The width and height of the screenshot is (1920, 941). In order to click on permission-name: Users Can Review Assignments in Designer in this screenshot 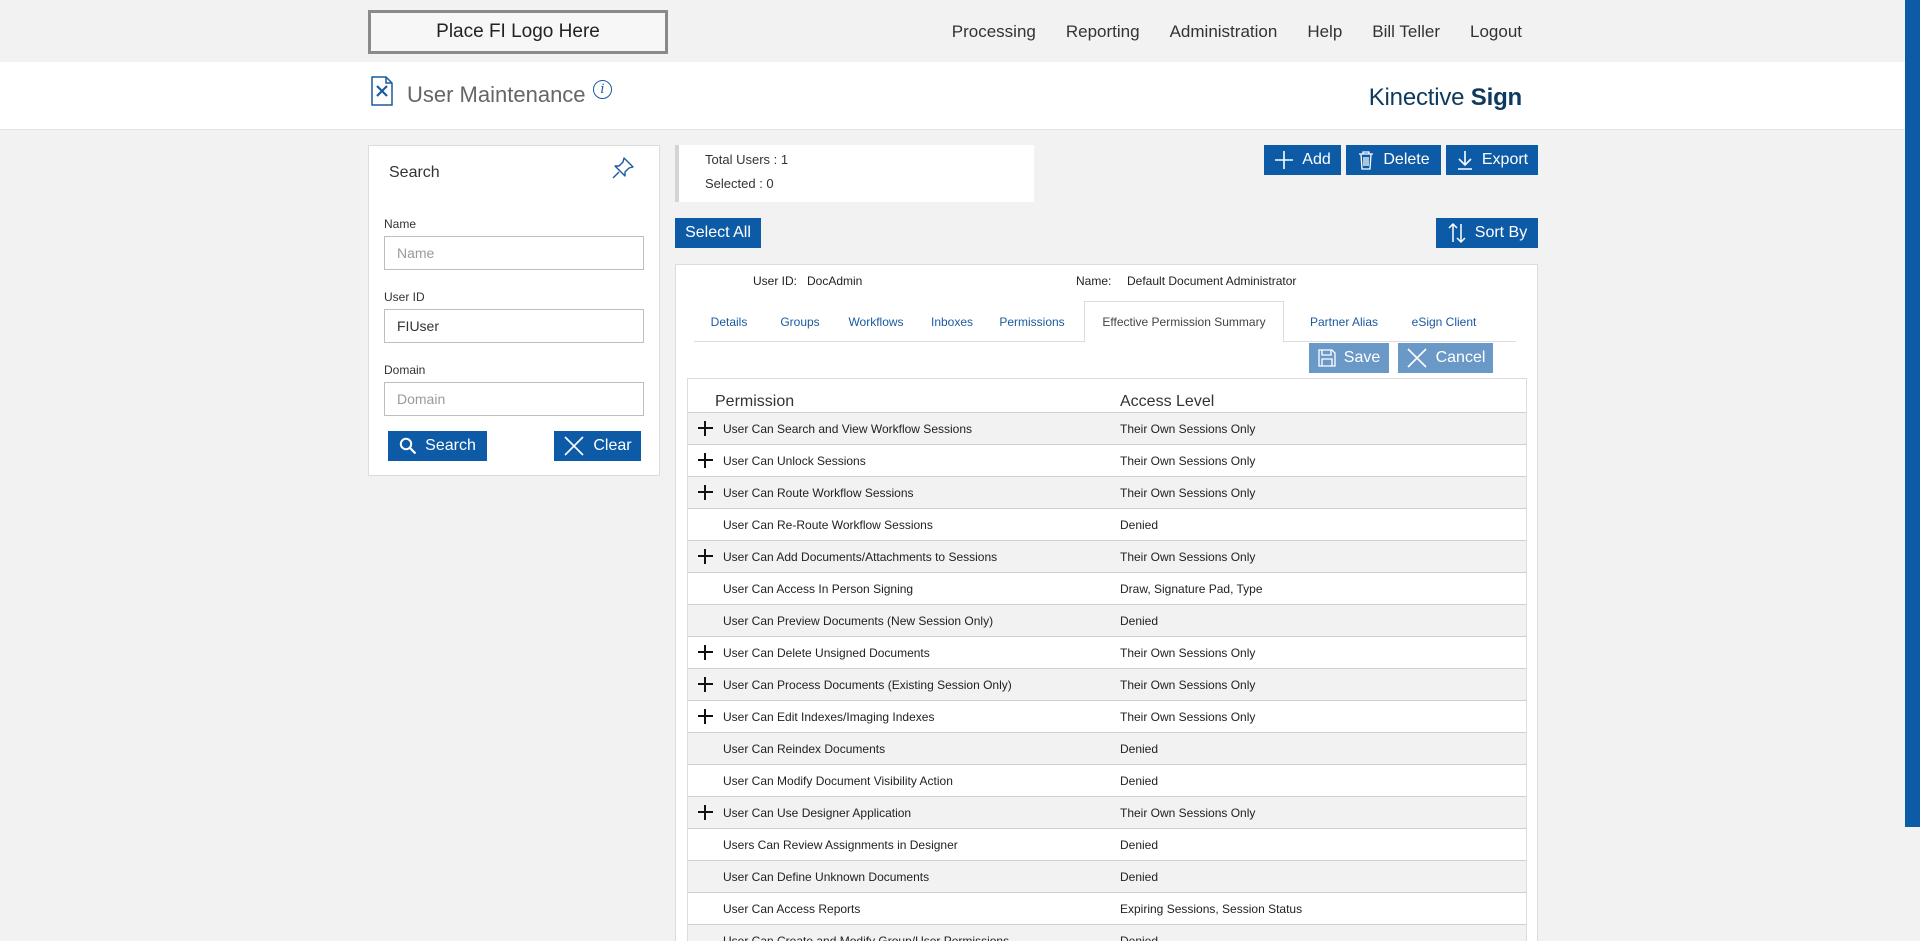, I will do `click(840, 844)`.